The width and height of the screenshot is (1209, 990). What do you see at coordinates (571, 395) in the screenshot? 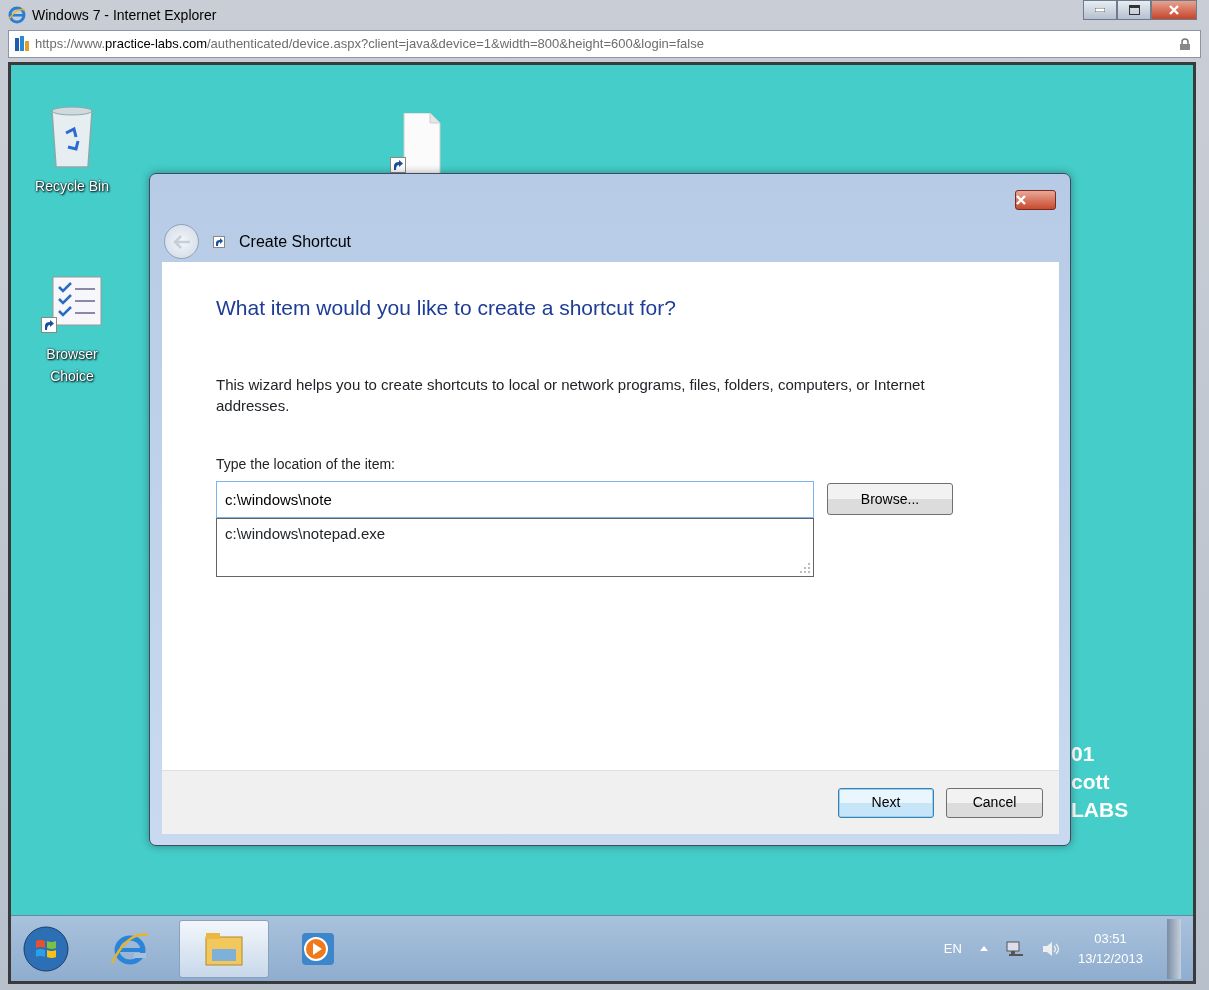
I see `wizard-description: This wizard helps you to create shortcuts to local or network programs, files, folders, computers, or Internet addresses.` at bounding box center [571, 395].